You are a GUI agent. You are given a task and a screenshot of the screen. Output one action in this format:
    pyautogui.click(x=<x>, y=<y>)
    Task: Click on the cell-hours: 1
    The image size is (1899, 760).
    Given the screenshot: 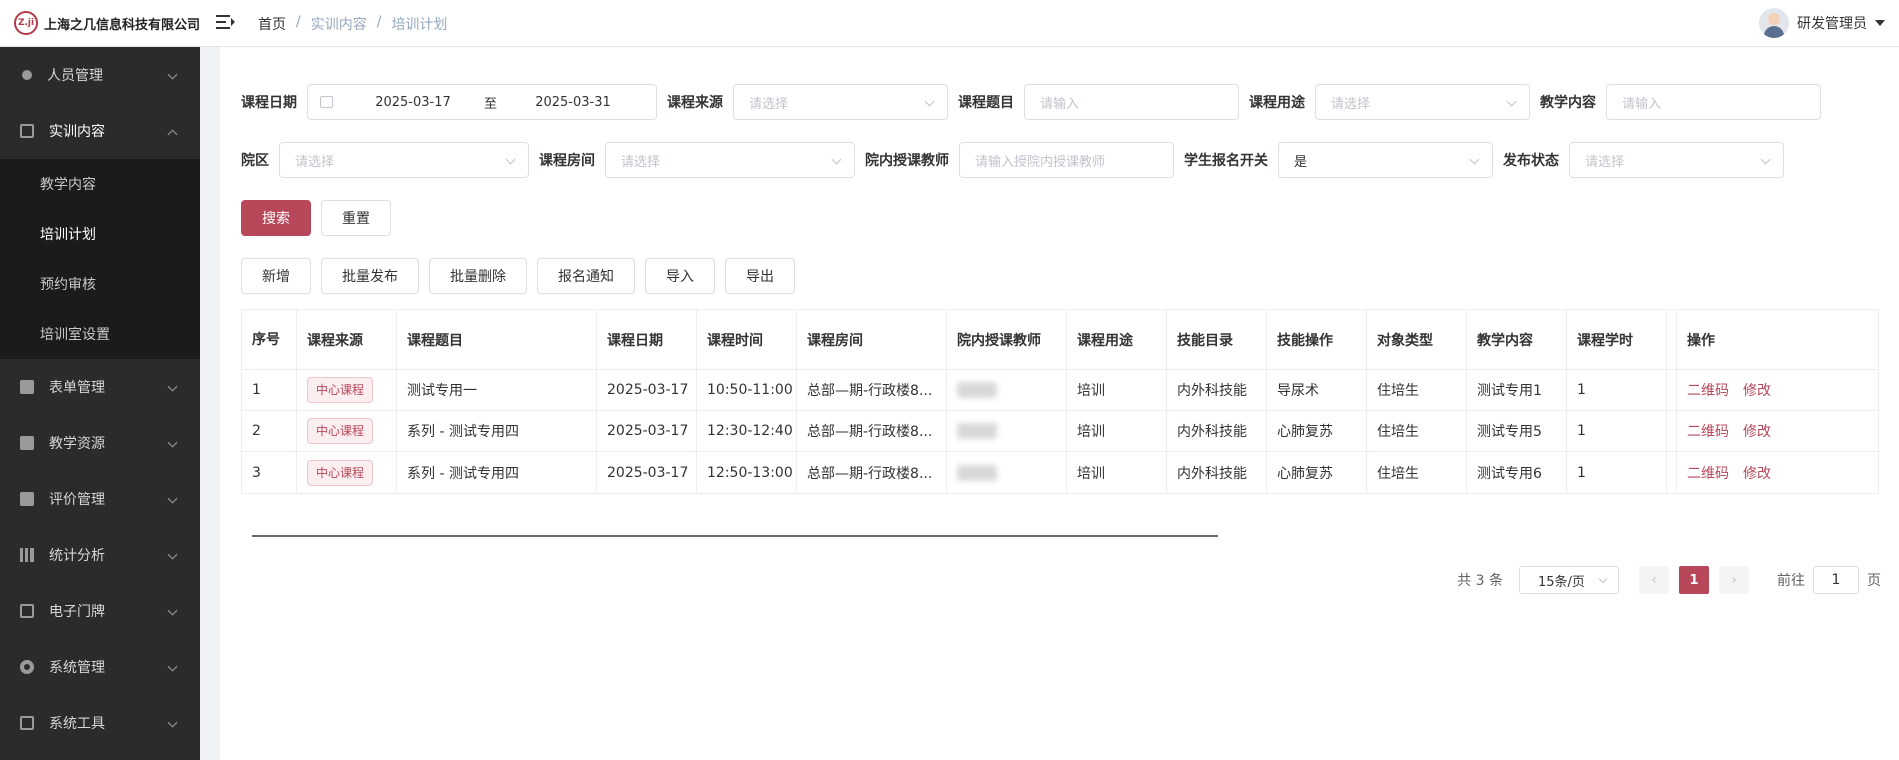 What is the action you would take?
    pyautogui.click(x=1617, y=390)
    